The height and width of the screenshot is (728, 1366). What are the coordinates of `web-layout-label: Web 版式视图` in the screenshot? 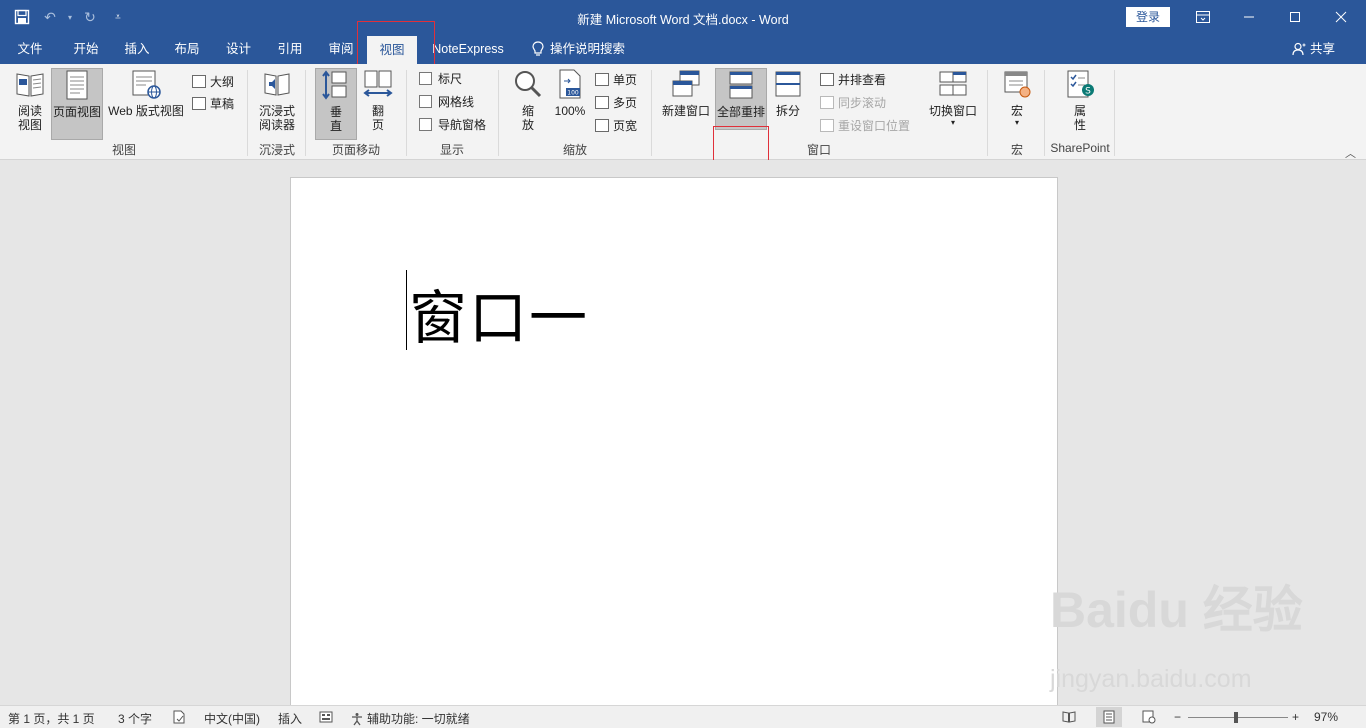 It's located at (146, 111).